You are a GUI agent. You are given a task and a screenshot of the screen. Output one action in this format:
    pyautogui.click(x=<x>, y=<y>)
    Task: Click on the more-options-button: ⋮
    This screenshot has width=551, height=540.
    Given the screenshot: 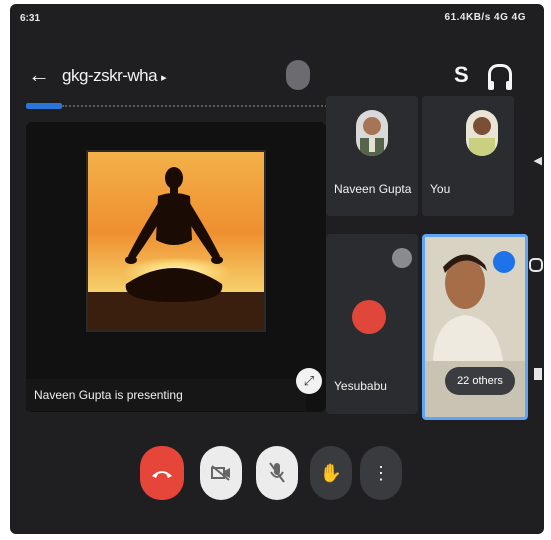 What is the action you would take?
    pyautogui.click(x=381, y=473)
    